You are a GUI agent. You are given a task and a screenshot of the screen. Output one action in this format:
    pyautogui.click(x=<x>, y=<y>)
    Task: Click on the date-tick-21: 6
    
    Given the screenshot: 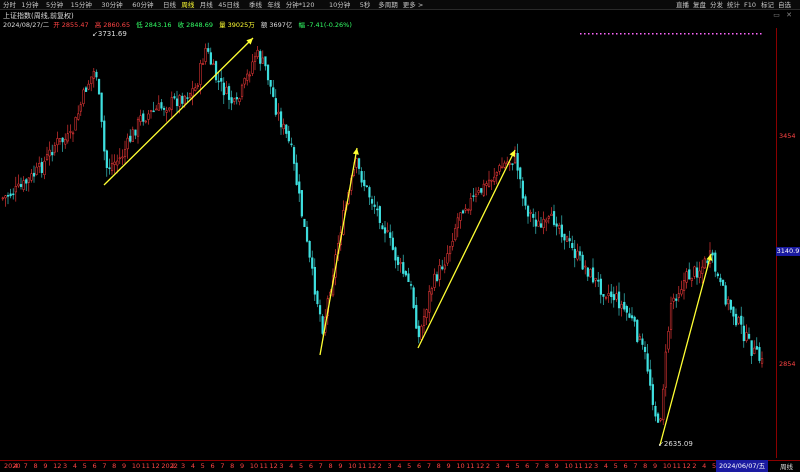 What is the action you would take?
    pyautogui.click(x=212, y=466)
    